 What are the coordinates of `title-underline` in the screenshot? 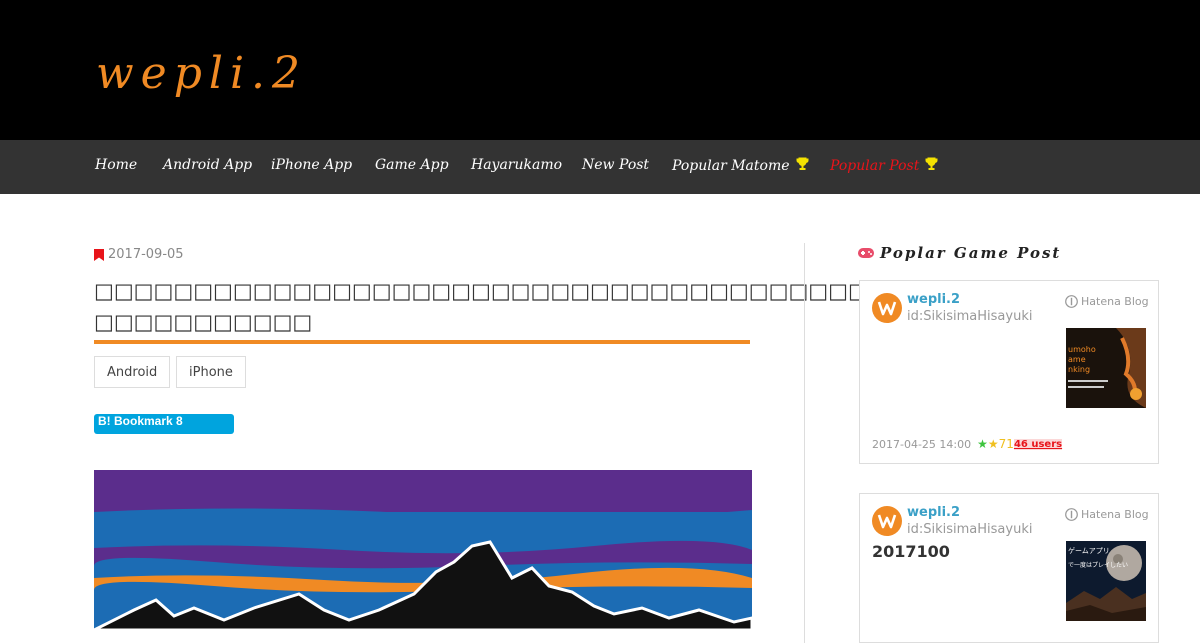 It's located at (422, 342).